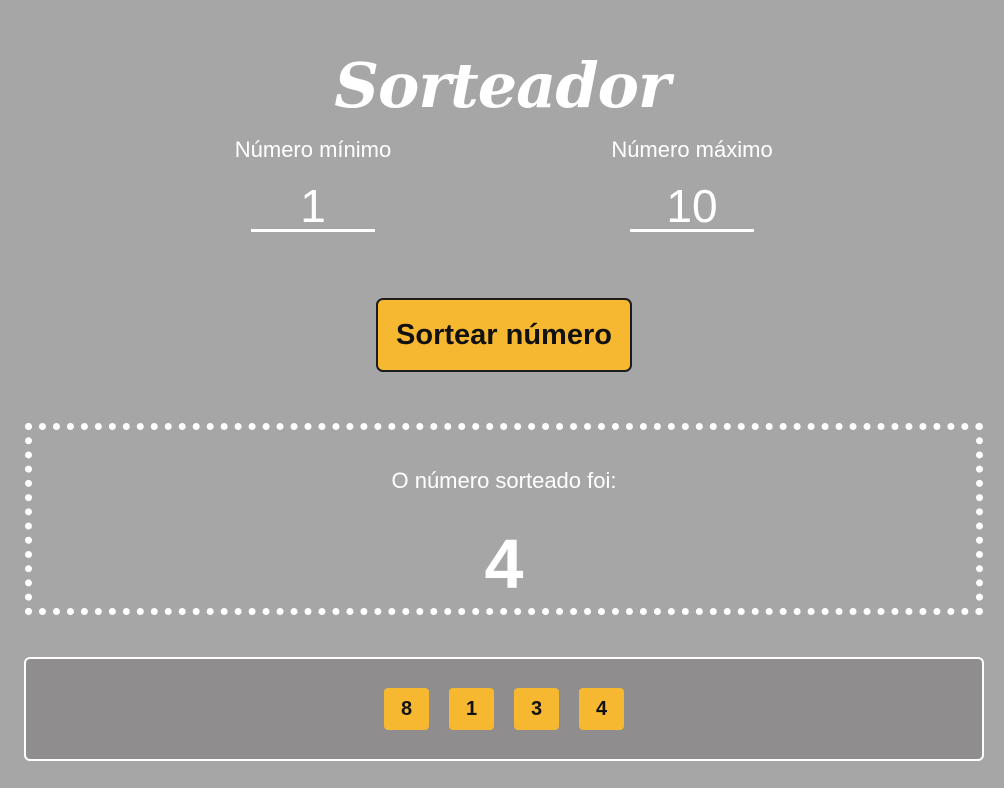 The image size is (1004, 788). Describe the element at coordinates (313, 149) in the screenshot. I see `min-number-label: Número mínimo` at that location.